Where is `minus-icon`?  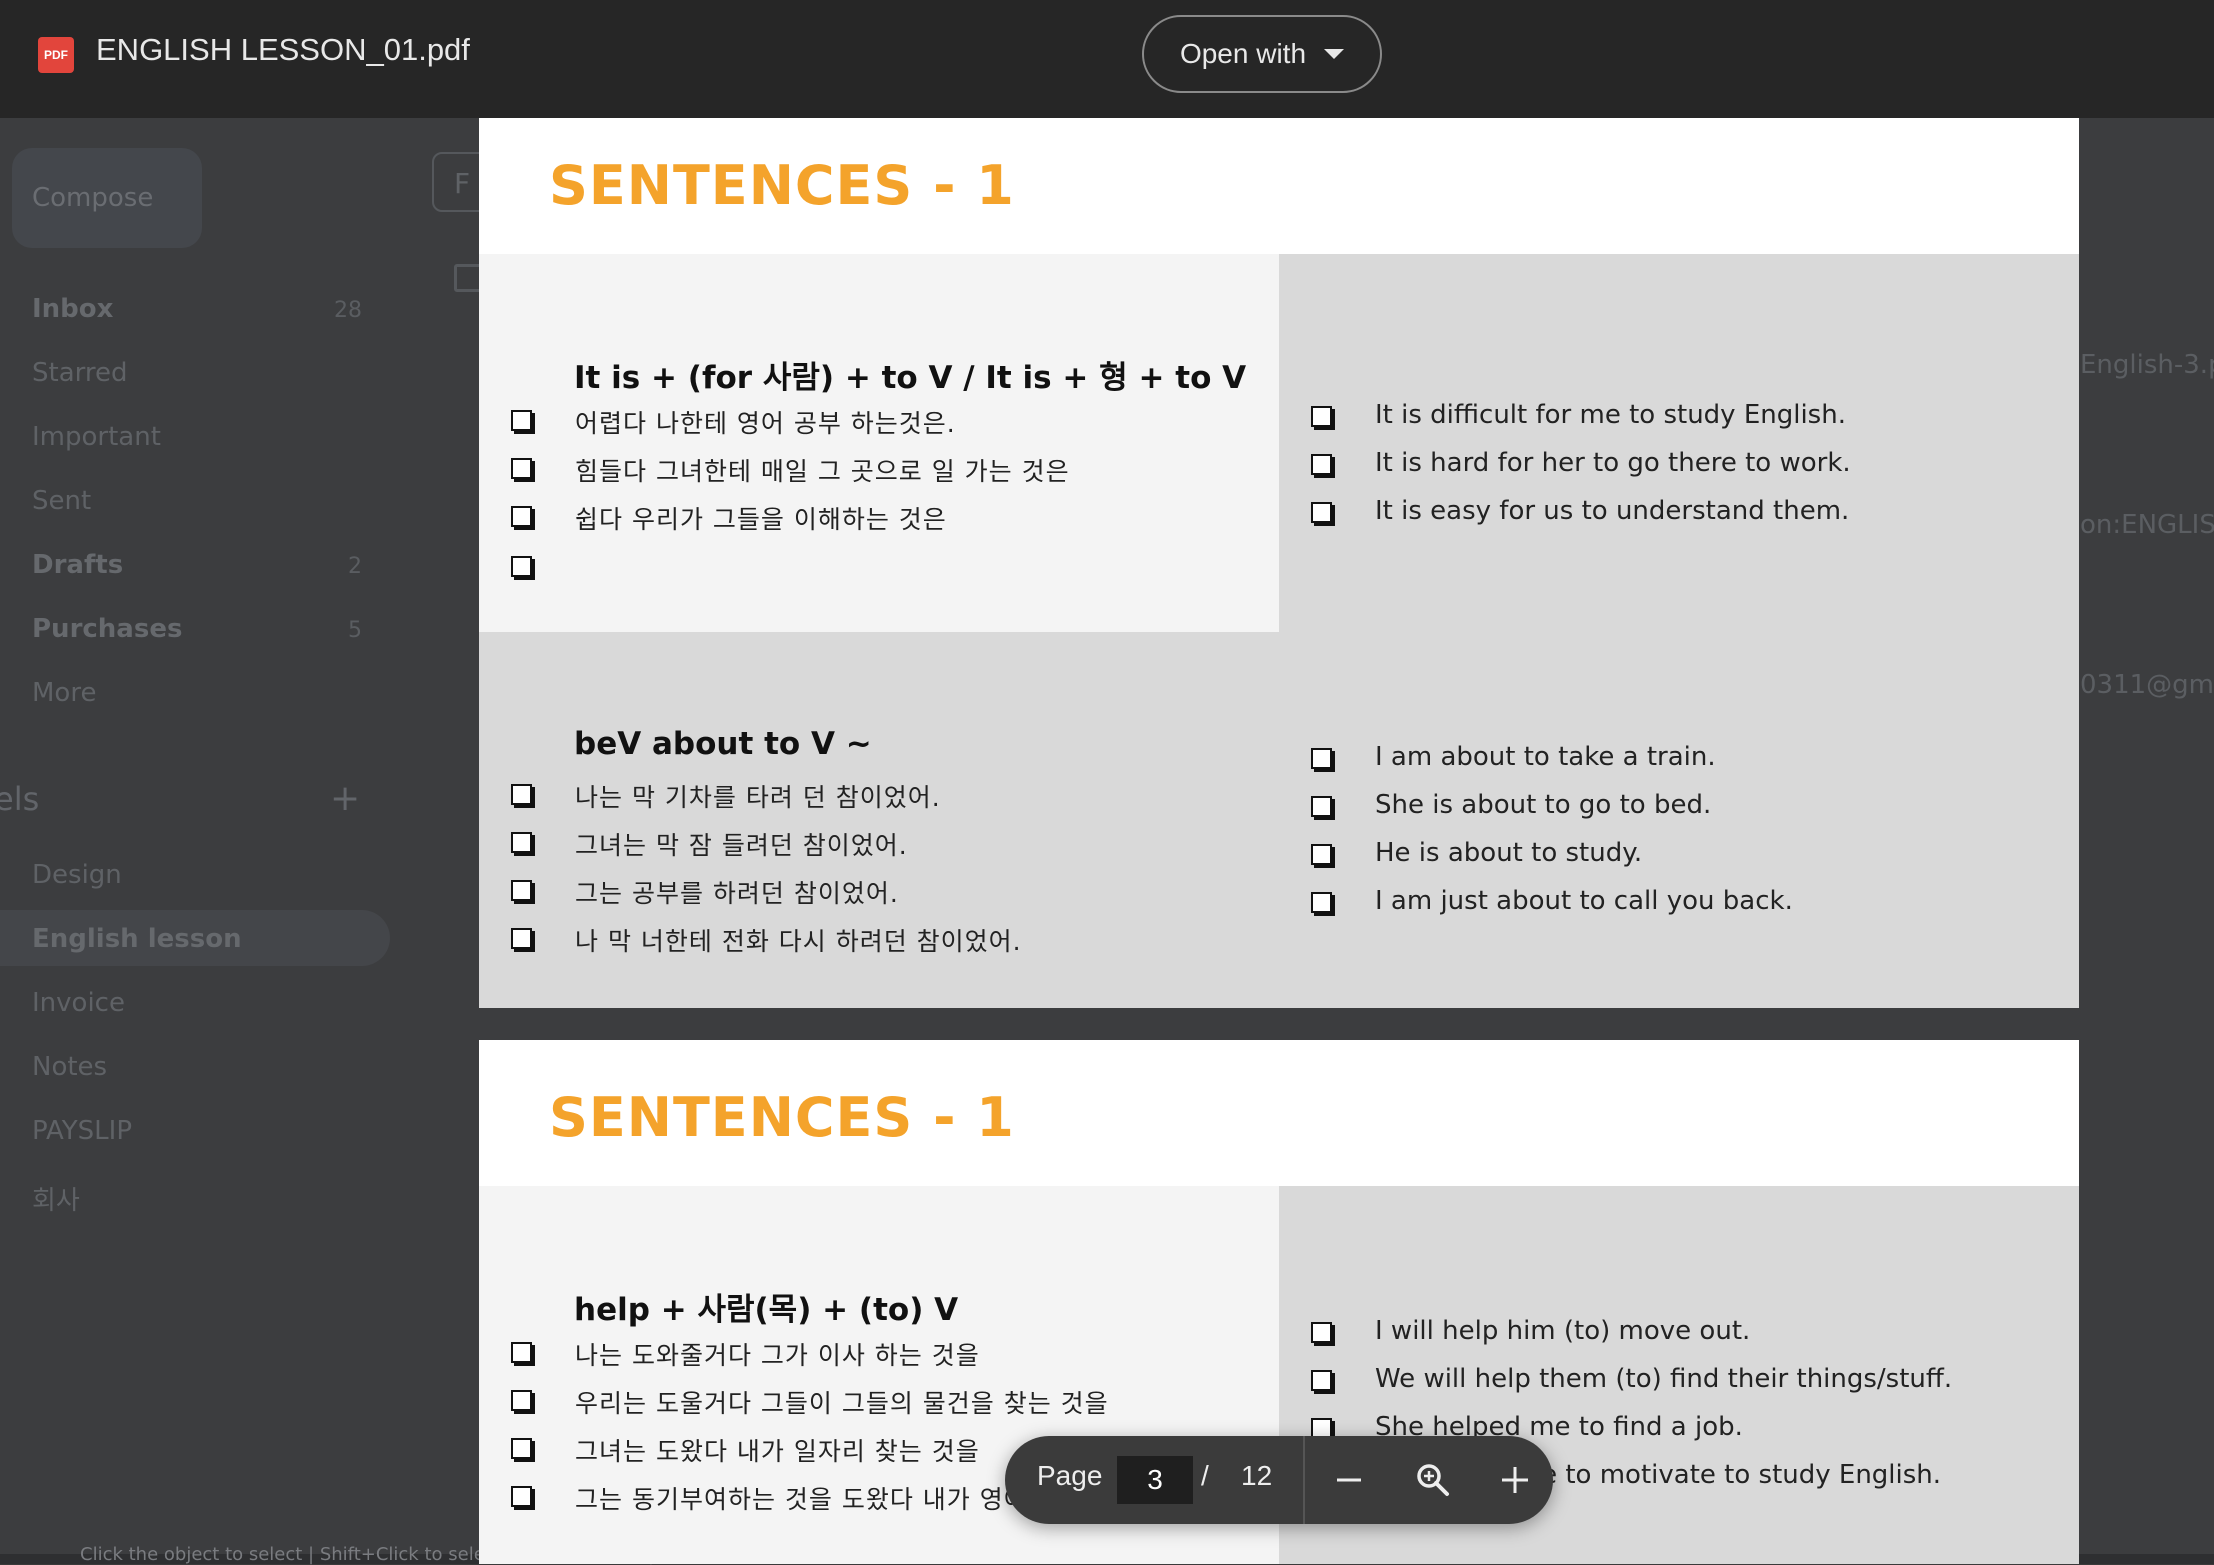 minus-icon is located at coordinates (1349, 1480).